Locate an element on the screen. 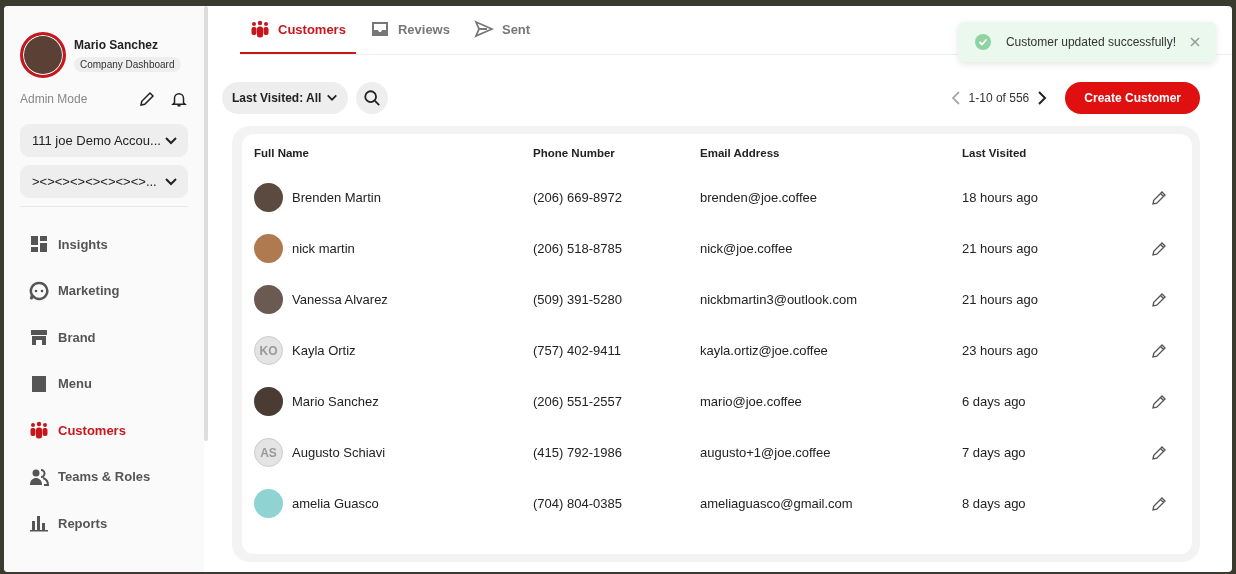 This screenshot has width=1236, height=574. phone-number: (206) 551-2557 is located at coordinates (578, 401).